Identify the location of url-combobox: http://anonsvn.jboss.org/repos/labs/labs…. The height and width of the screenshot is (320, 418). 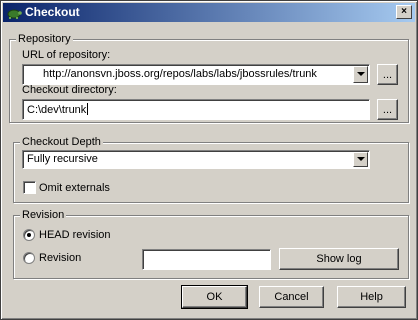
(196, 74).